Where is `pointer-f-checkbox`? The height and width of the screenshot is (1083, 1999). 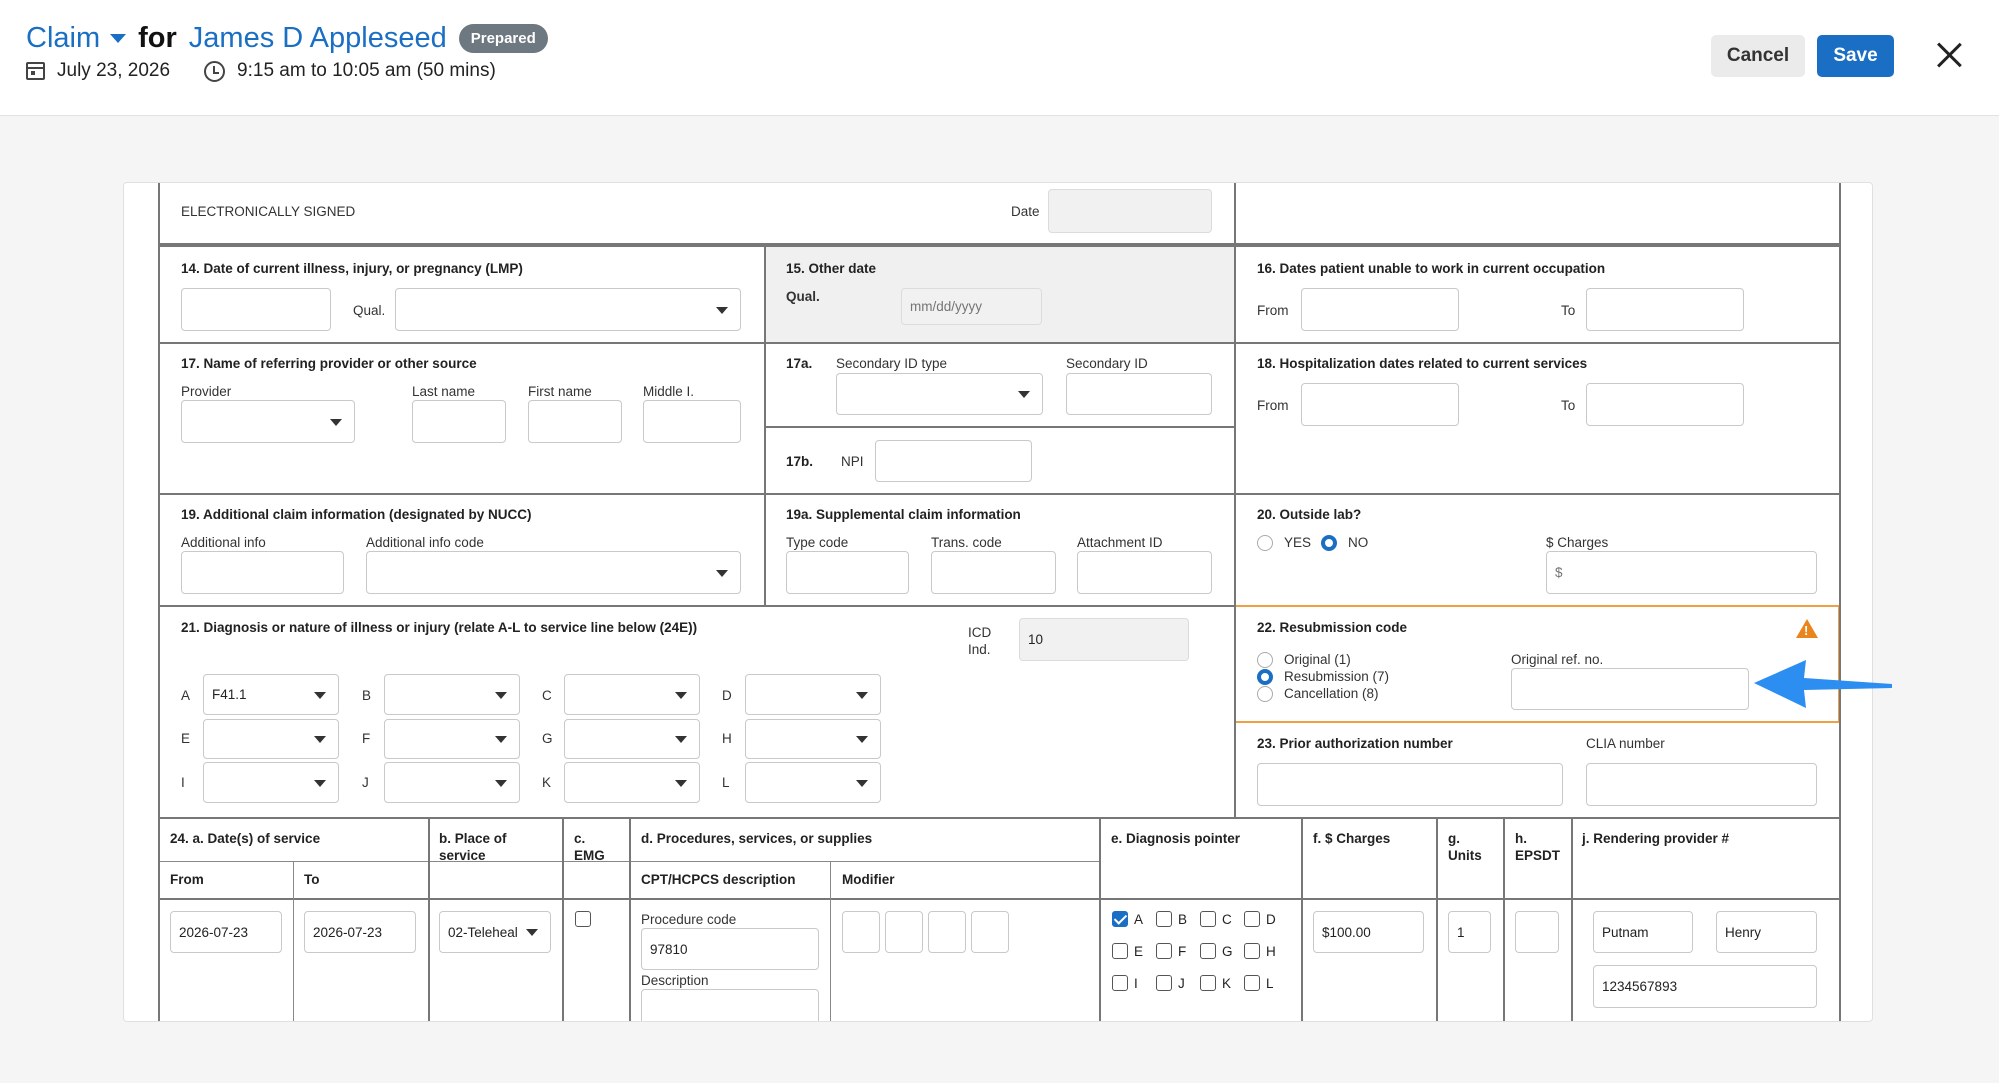
pointer-f-checkbox is located at coordinates (1164, 951).